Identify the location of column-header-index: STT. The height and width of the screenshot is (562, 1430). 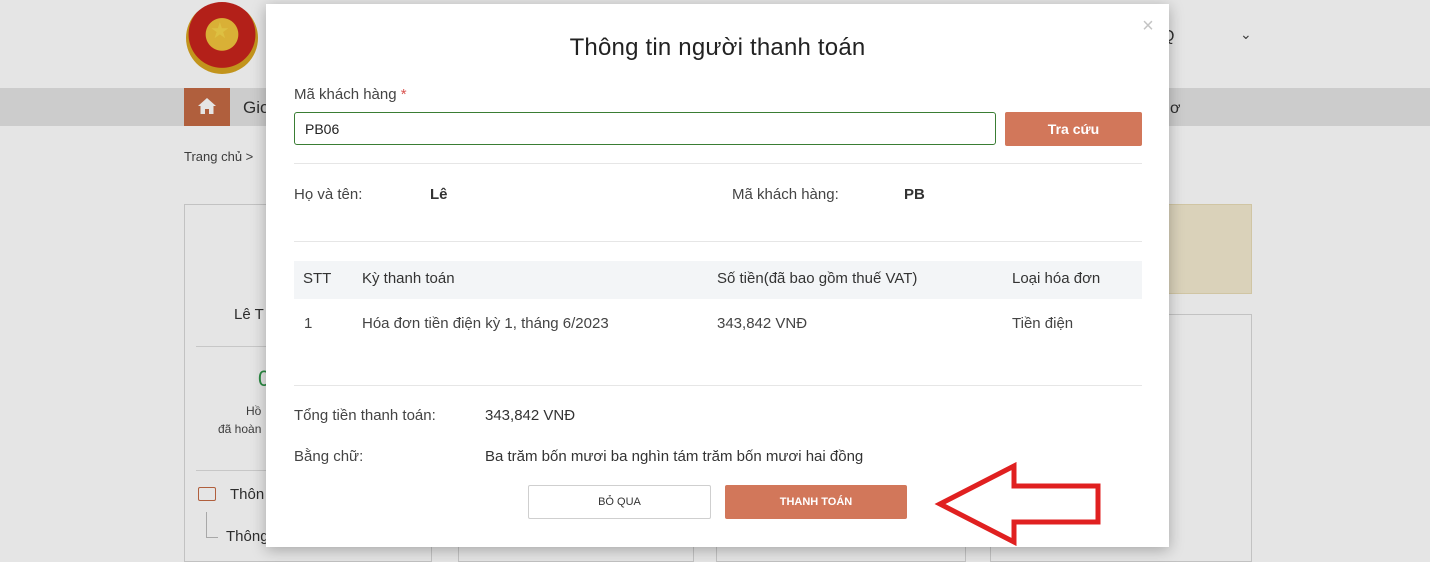
(317, 278).